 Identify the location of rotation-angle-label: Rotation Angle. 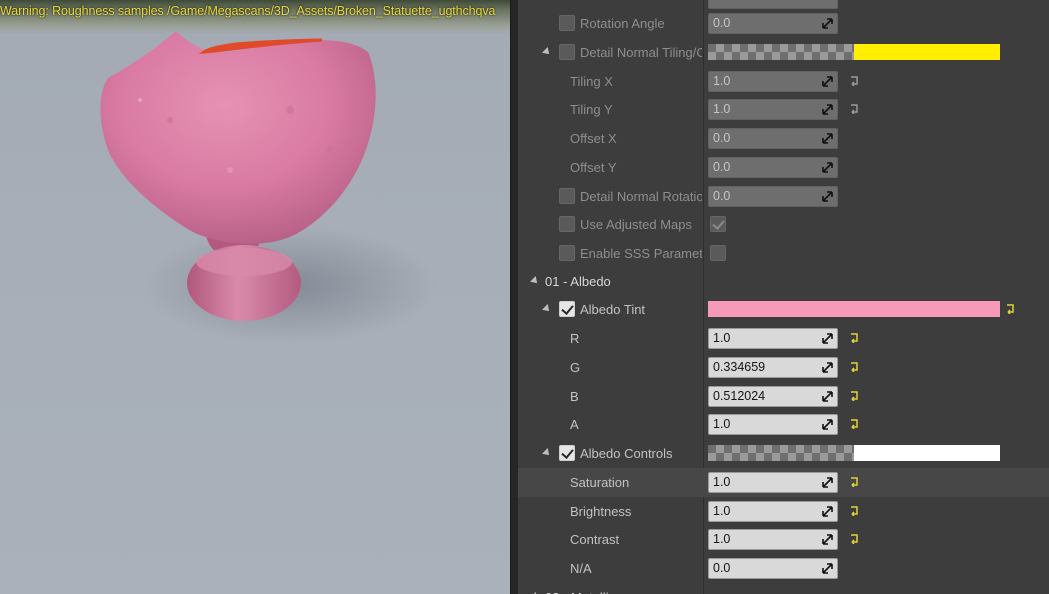
(622, 23).